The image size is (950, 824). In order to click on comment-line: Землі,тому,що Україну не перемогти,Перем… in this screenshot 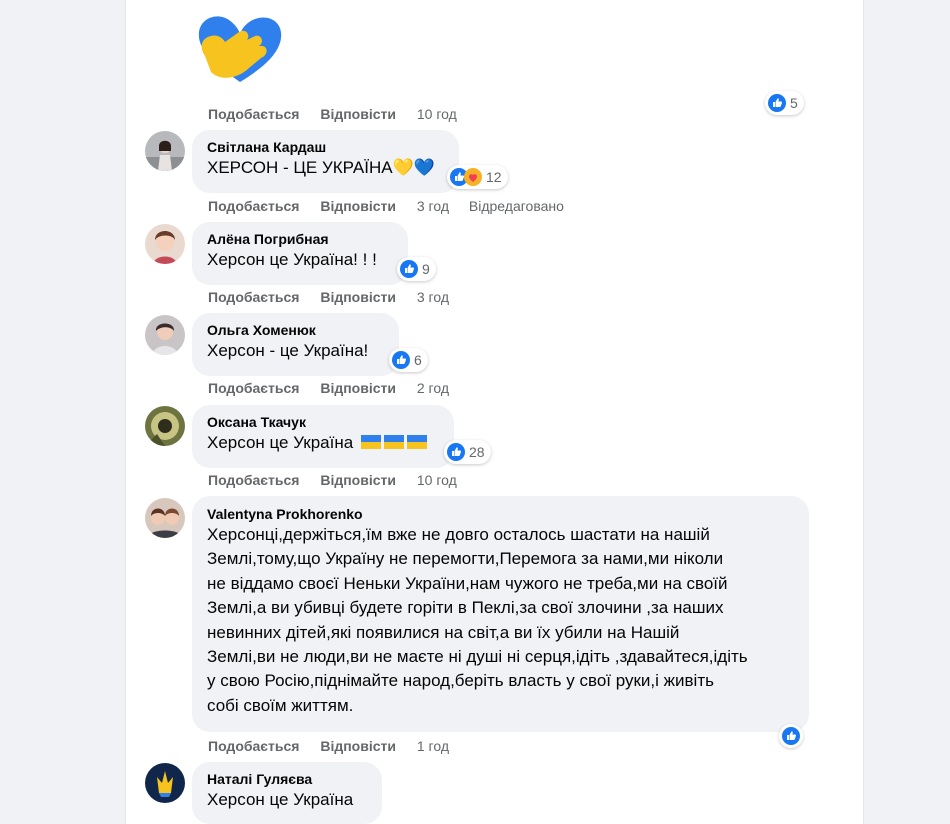, I will do `click(465, 559)`.